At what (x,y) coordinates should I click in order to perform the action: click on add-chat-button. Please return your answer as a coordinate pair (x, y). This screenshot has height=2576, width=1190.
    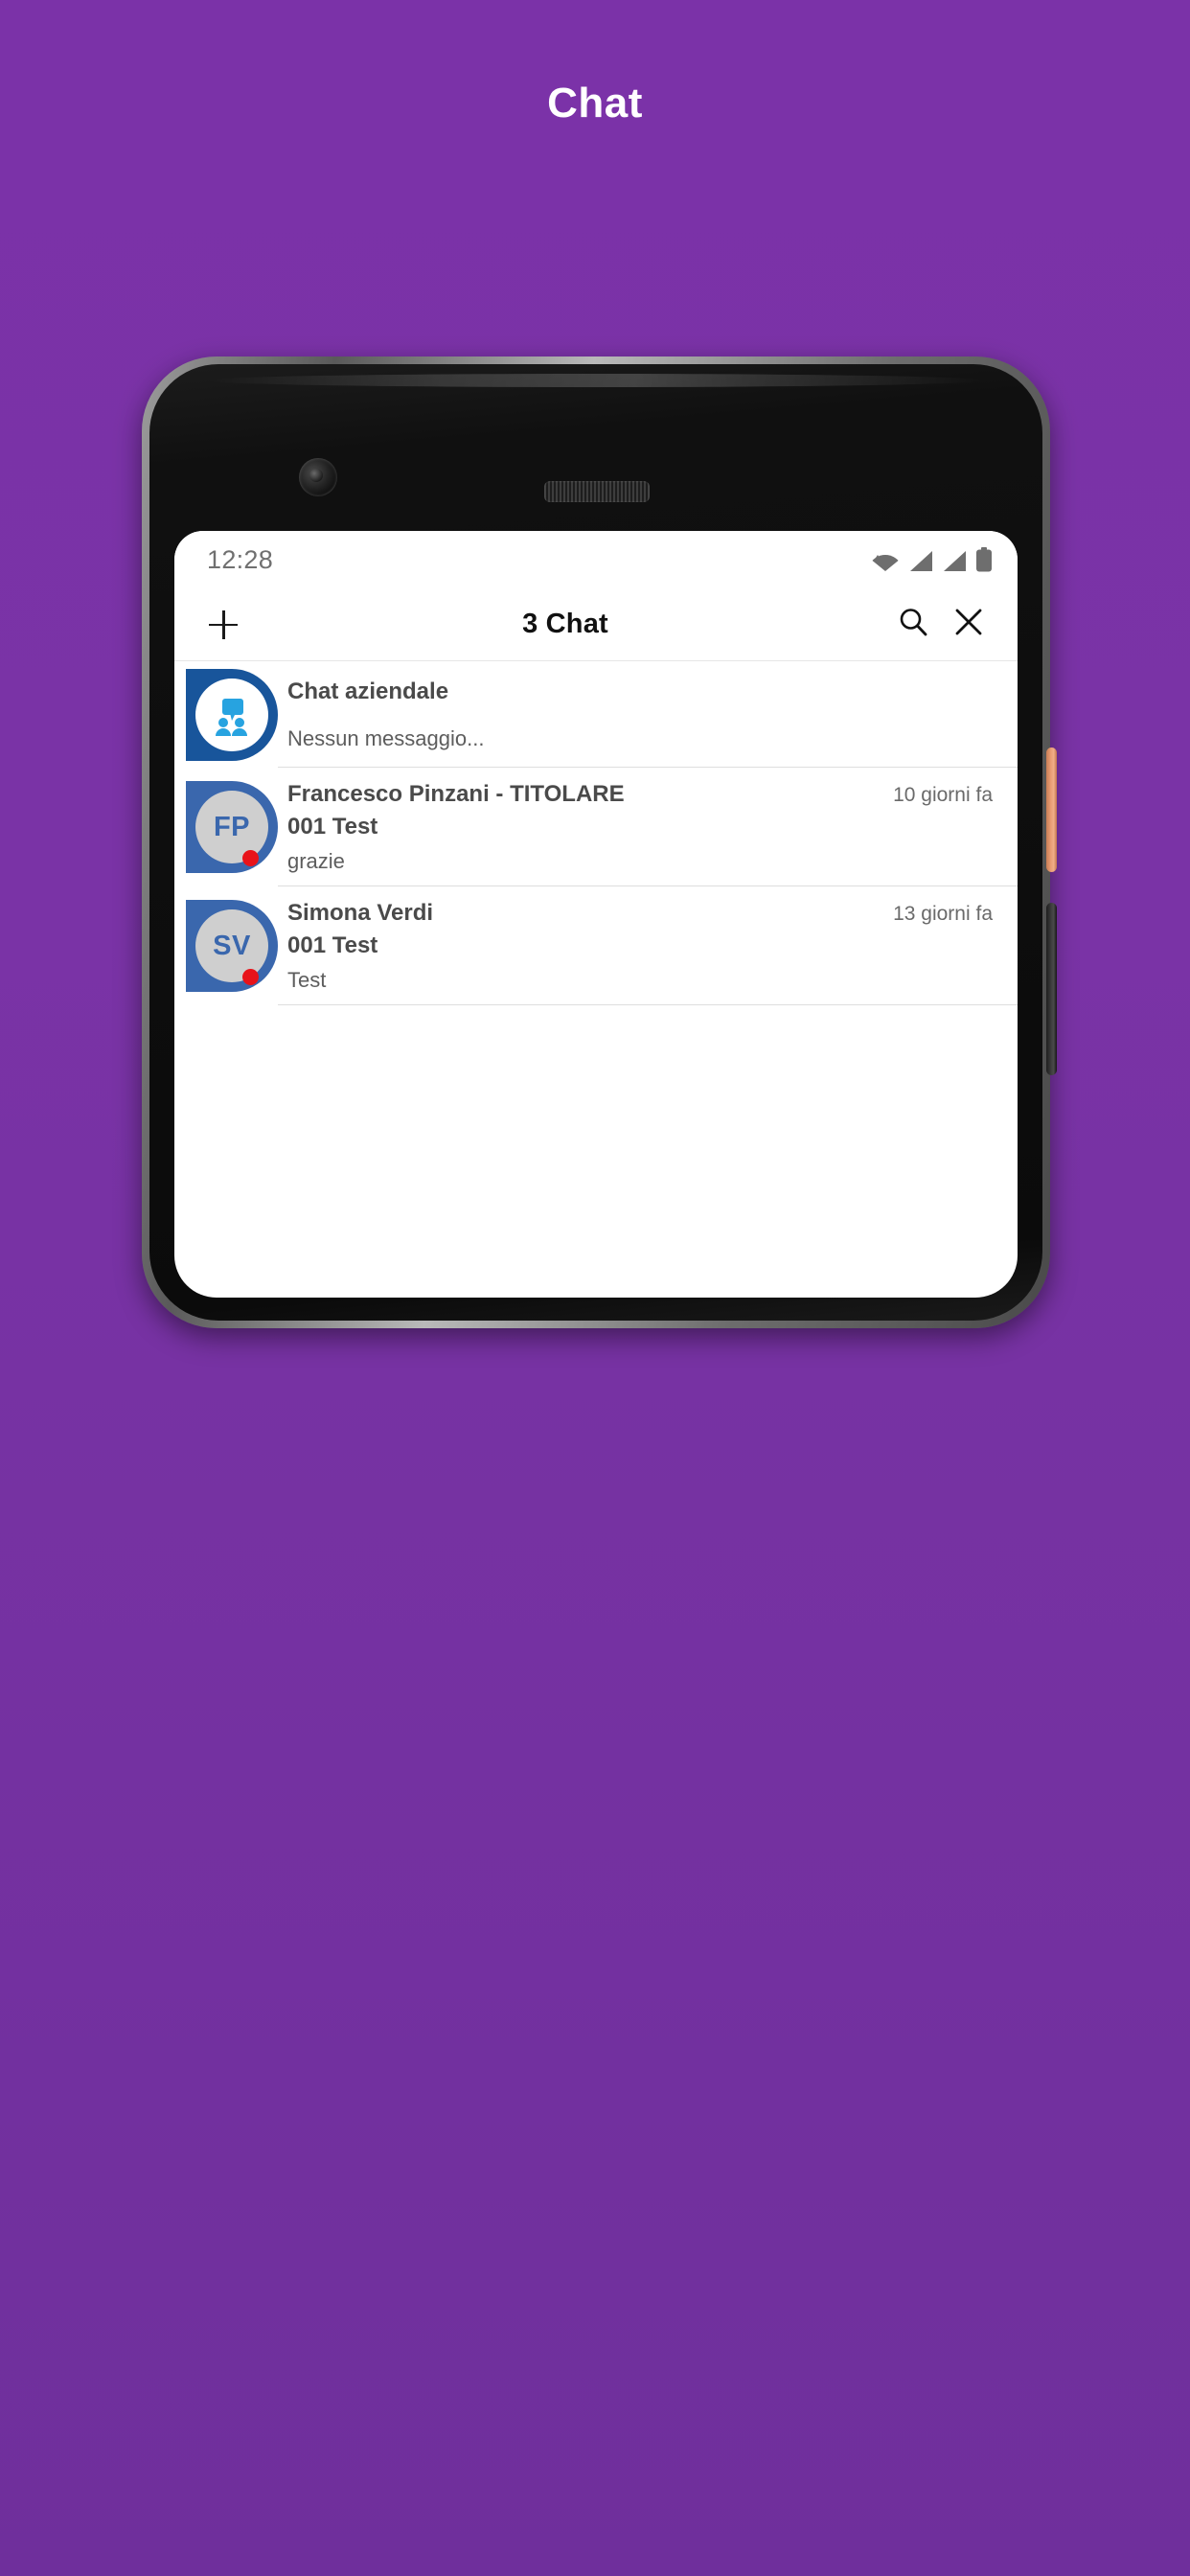
    Looking at the image, I should click on (223, 625).